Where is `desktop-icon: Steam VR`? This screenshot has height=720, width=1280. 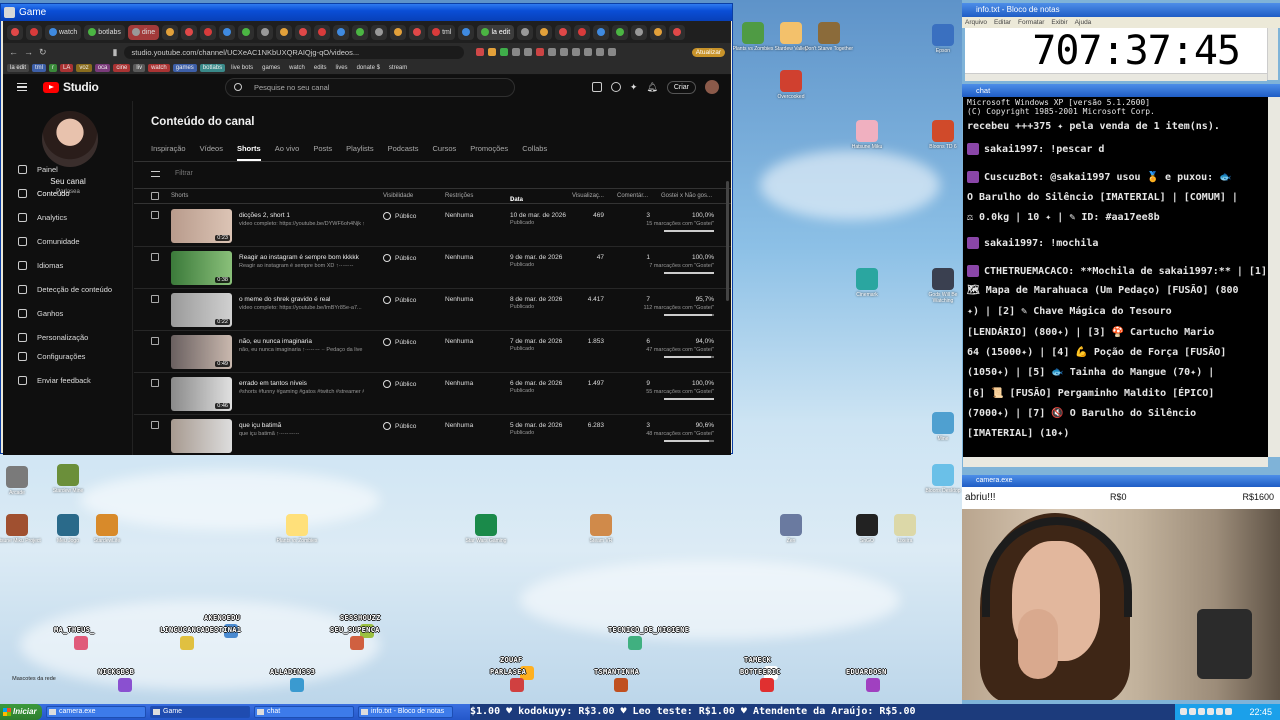 desktop-icon: Steam VR is located at coordinates (601, 529).